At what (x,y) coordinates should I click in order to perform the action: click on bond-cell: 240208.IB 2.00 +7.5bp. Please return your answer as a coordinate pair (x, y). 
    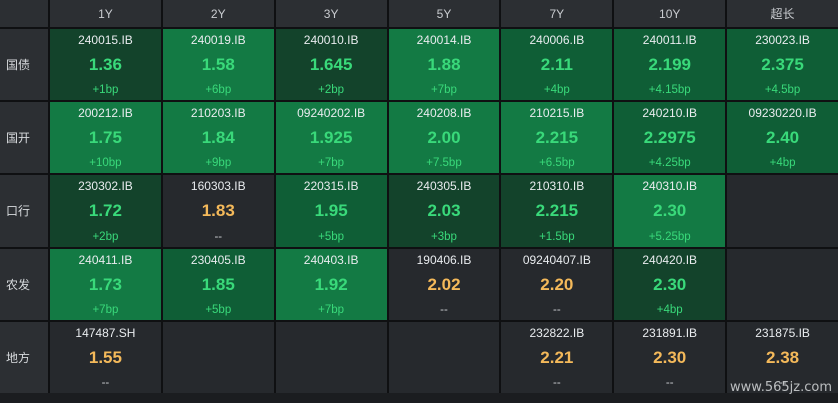
    Looking at the image, I should click on (444, 138).